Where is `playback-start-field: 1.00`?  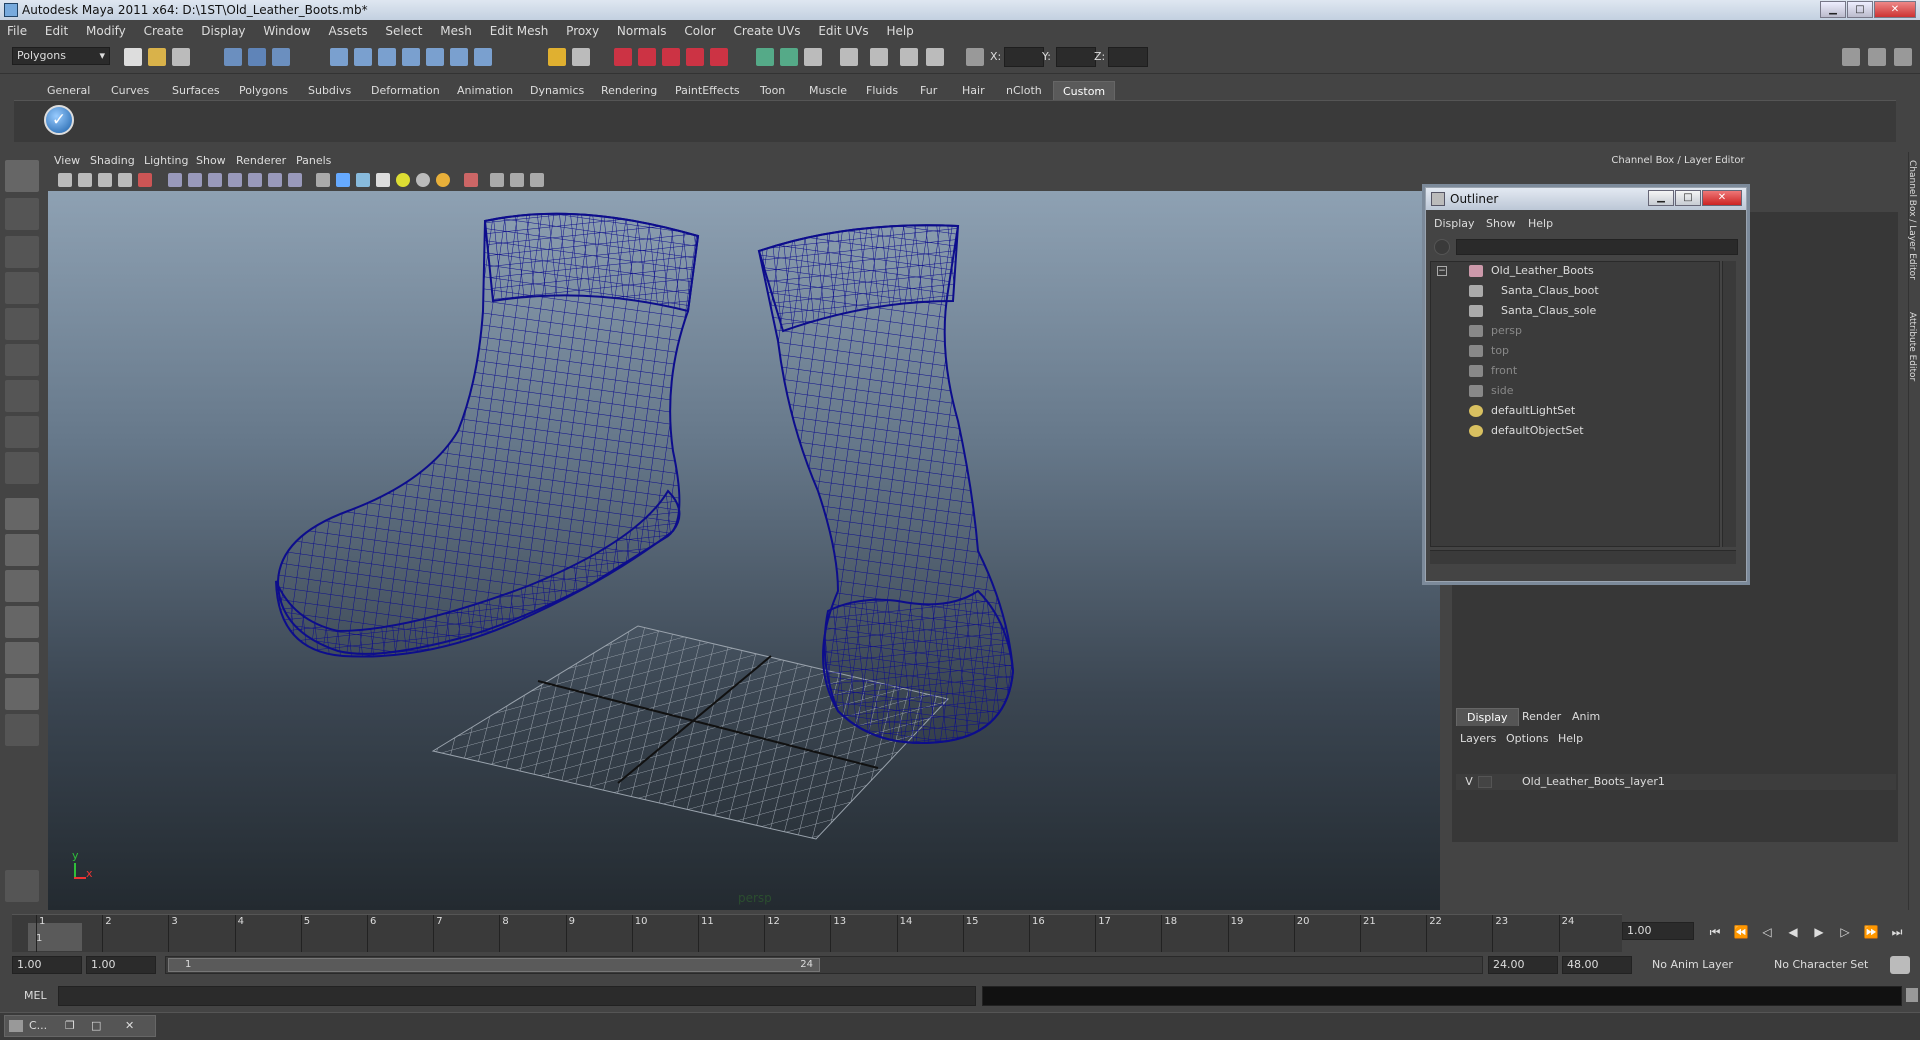
playback-start-field: 1.00 is located at coordinates (121, 965).